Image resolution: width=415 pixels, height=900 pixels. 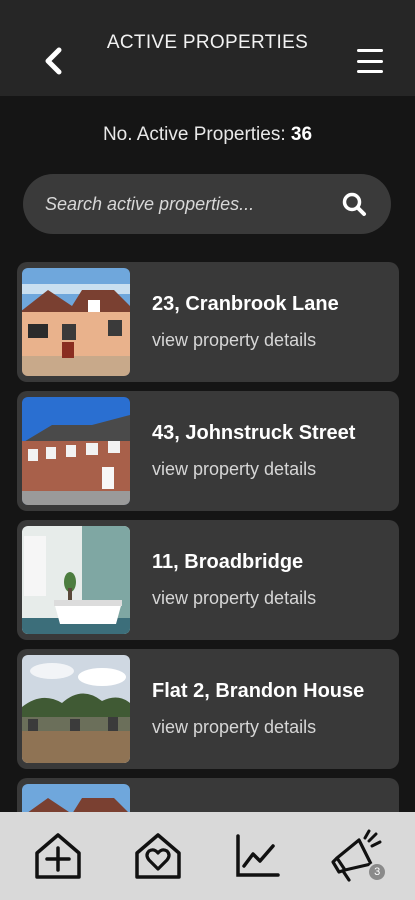 I want to click on add-property-icon, so click(x=58, y=856).